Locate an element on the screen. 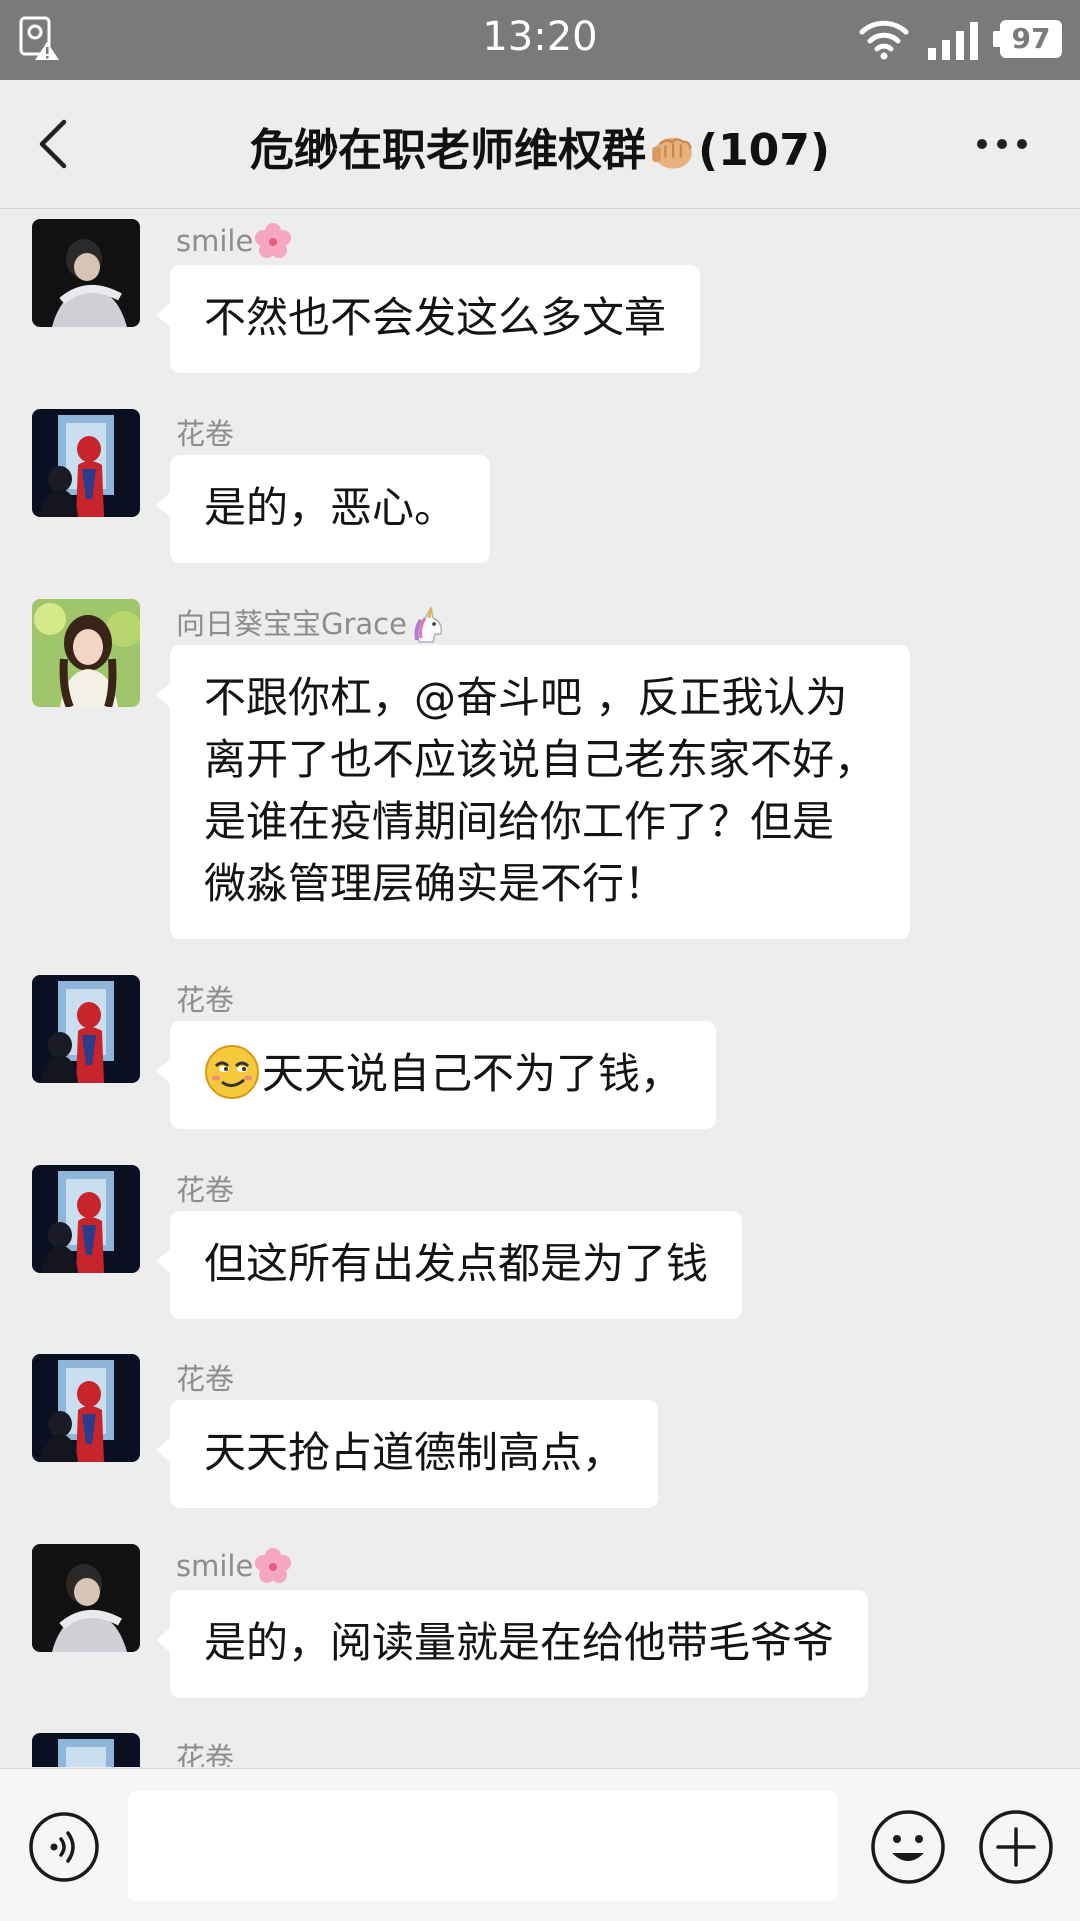 The height and width of the screenshot is (1921, 1080). wifi-icon is located at coordinates (884, 40).